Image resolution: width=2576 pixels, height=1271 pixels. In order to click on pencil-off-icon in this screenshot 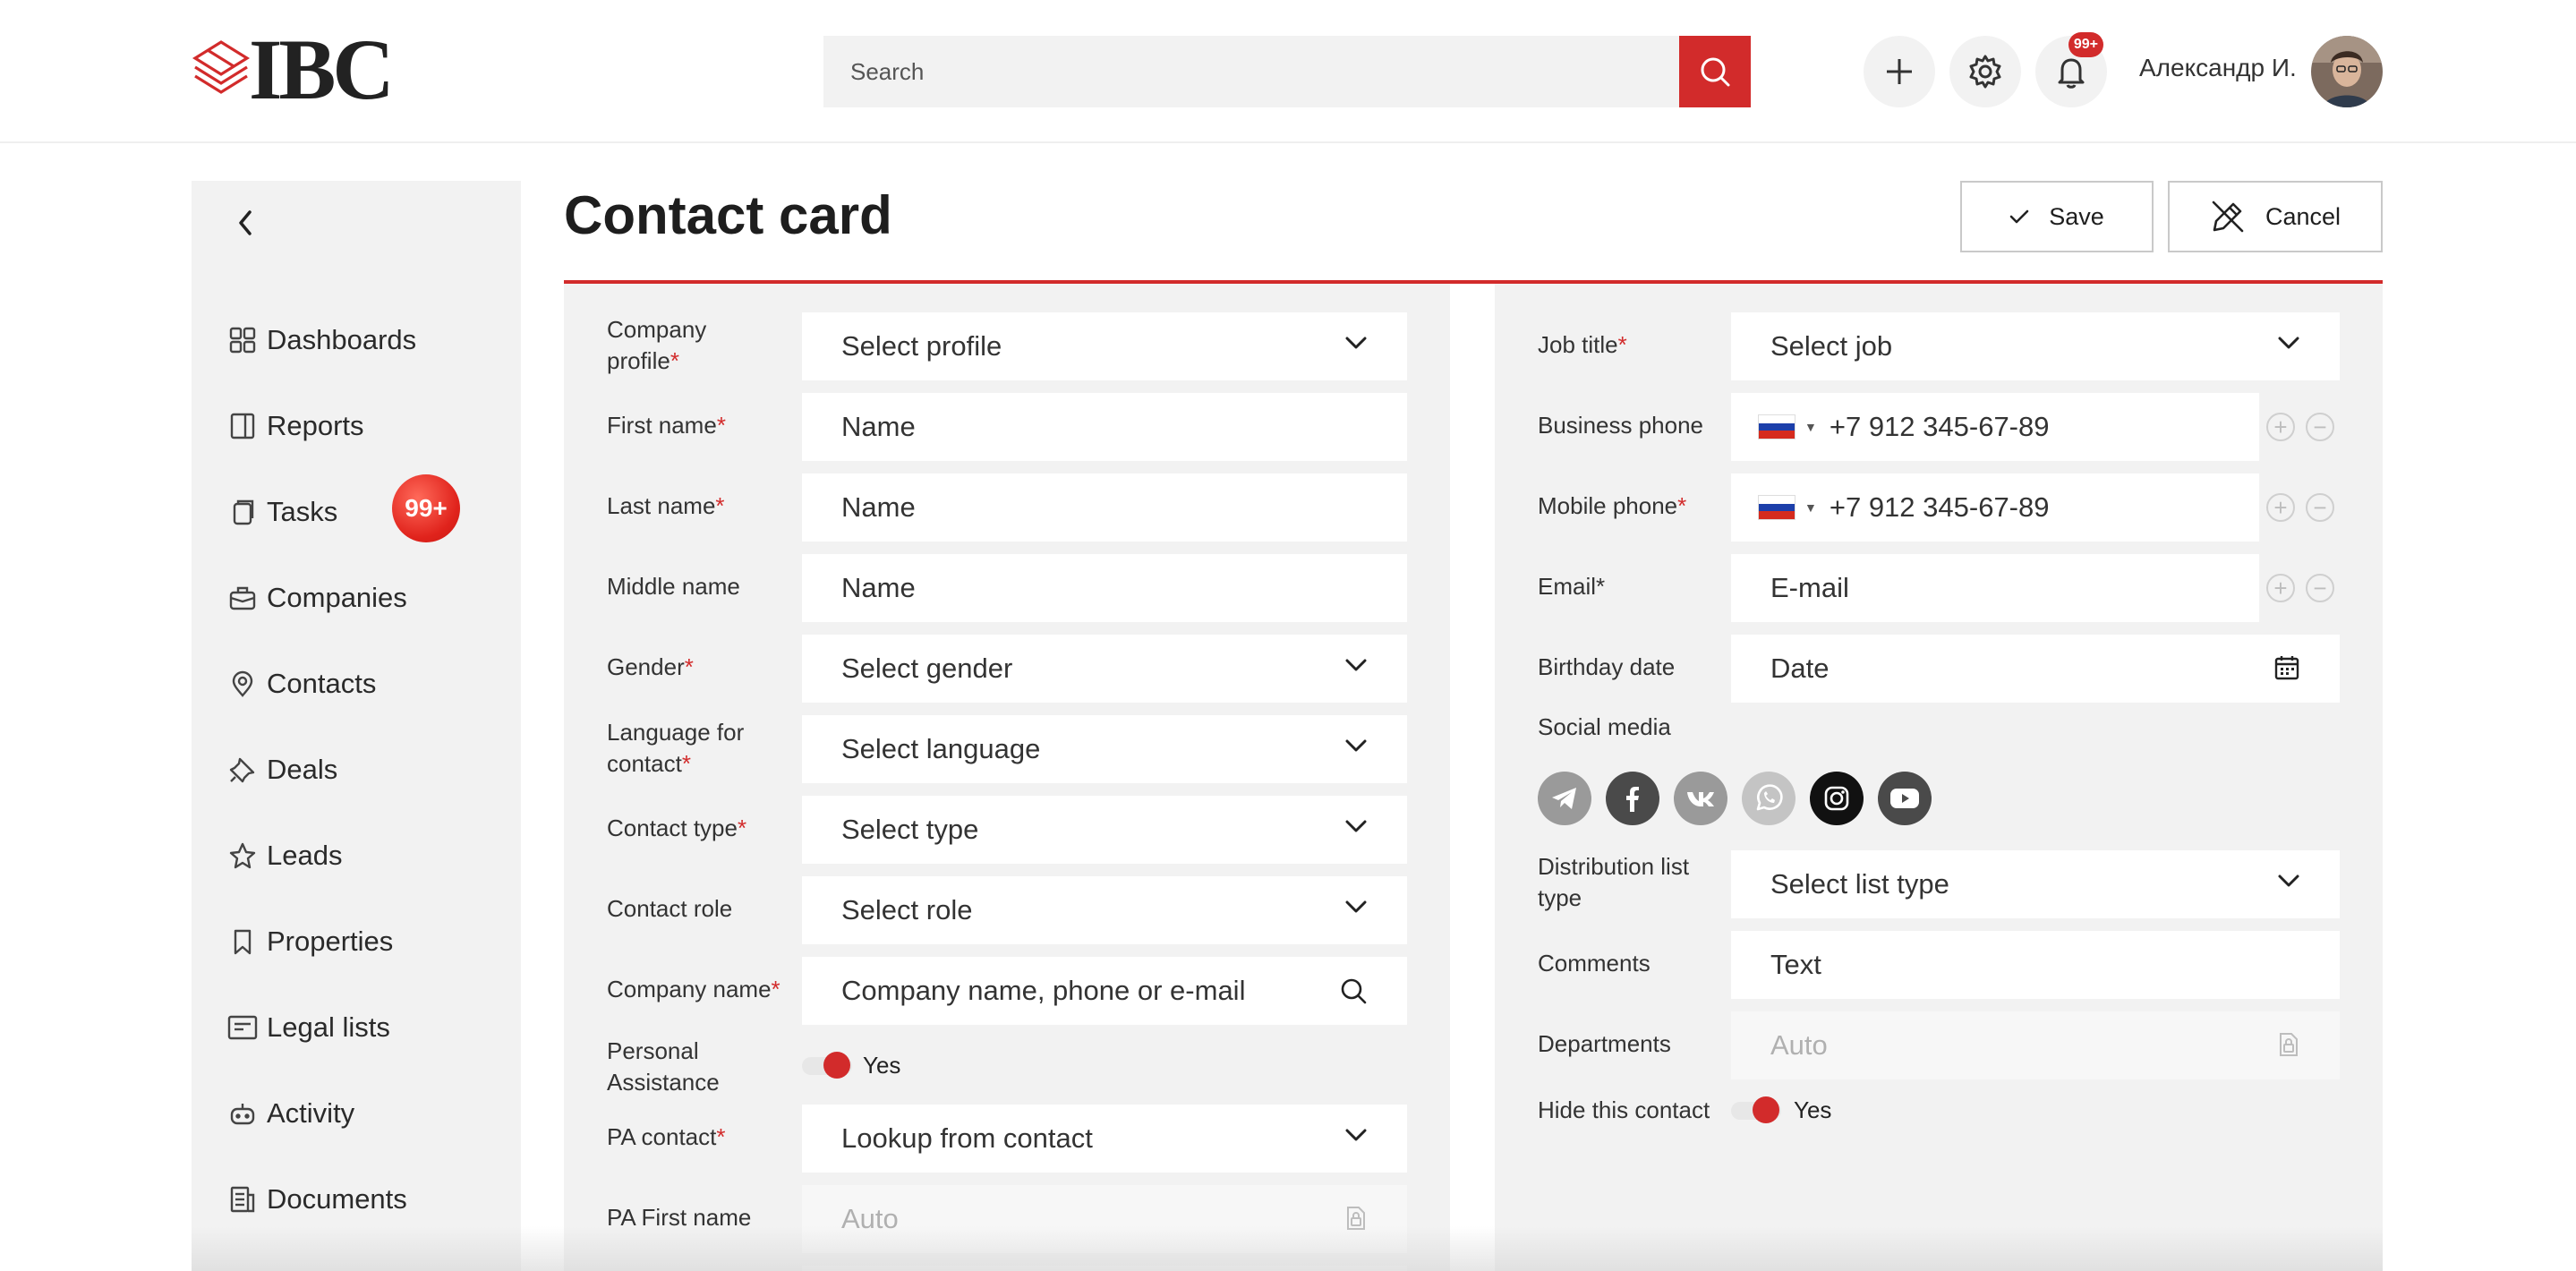, I will do `click(2228, 217)`.